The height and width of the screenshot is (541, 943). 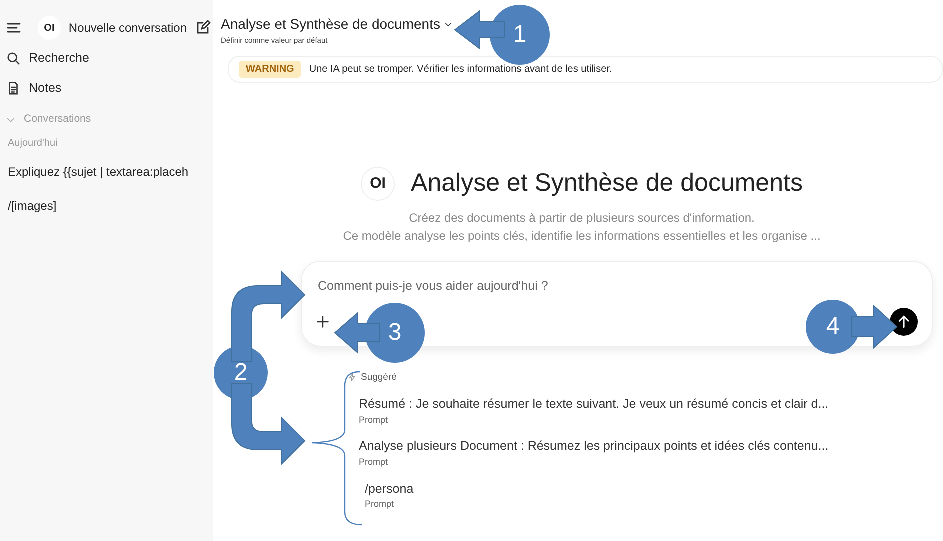 I want to click on hero-title: Analyse et Synthèse de documents, so click(x=607, y=184).